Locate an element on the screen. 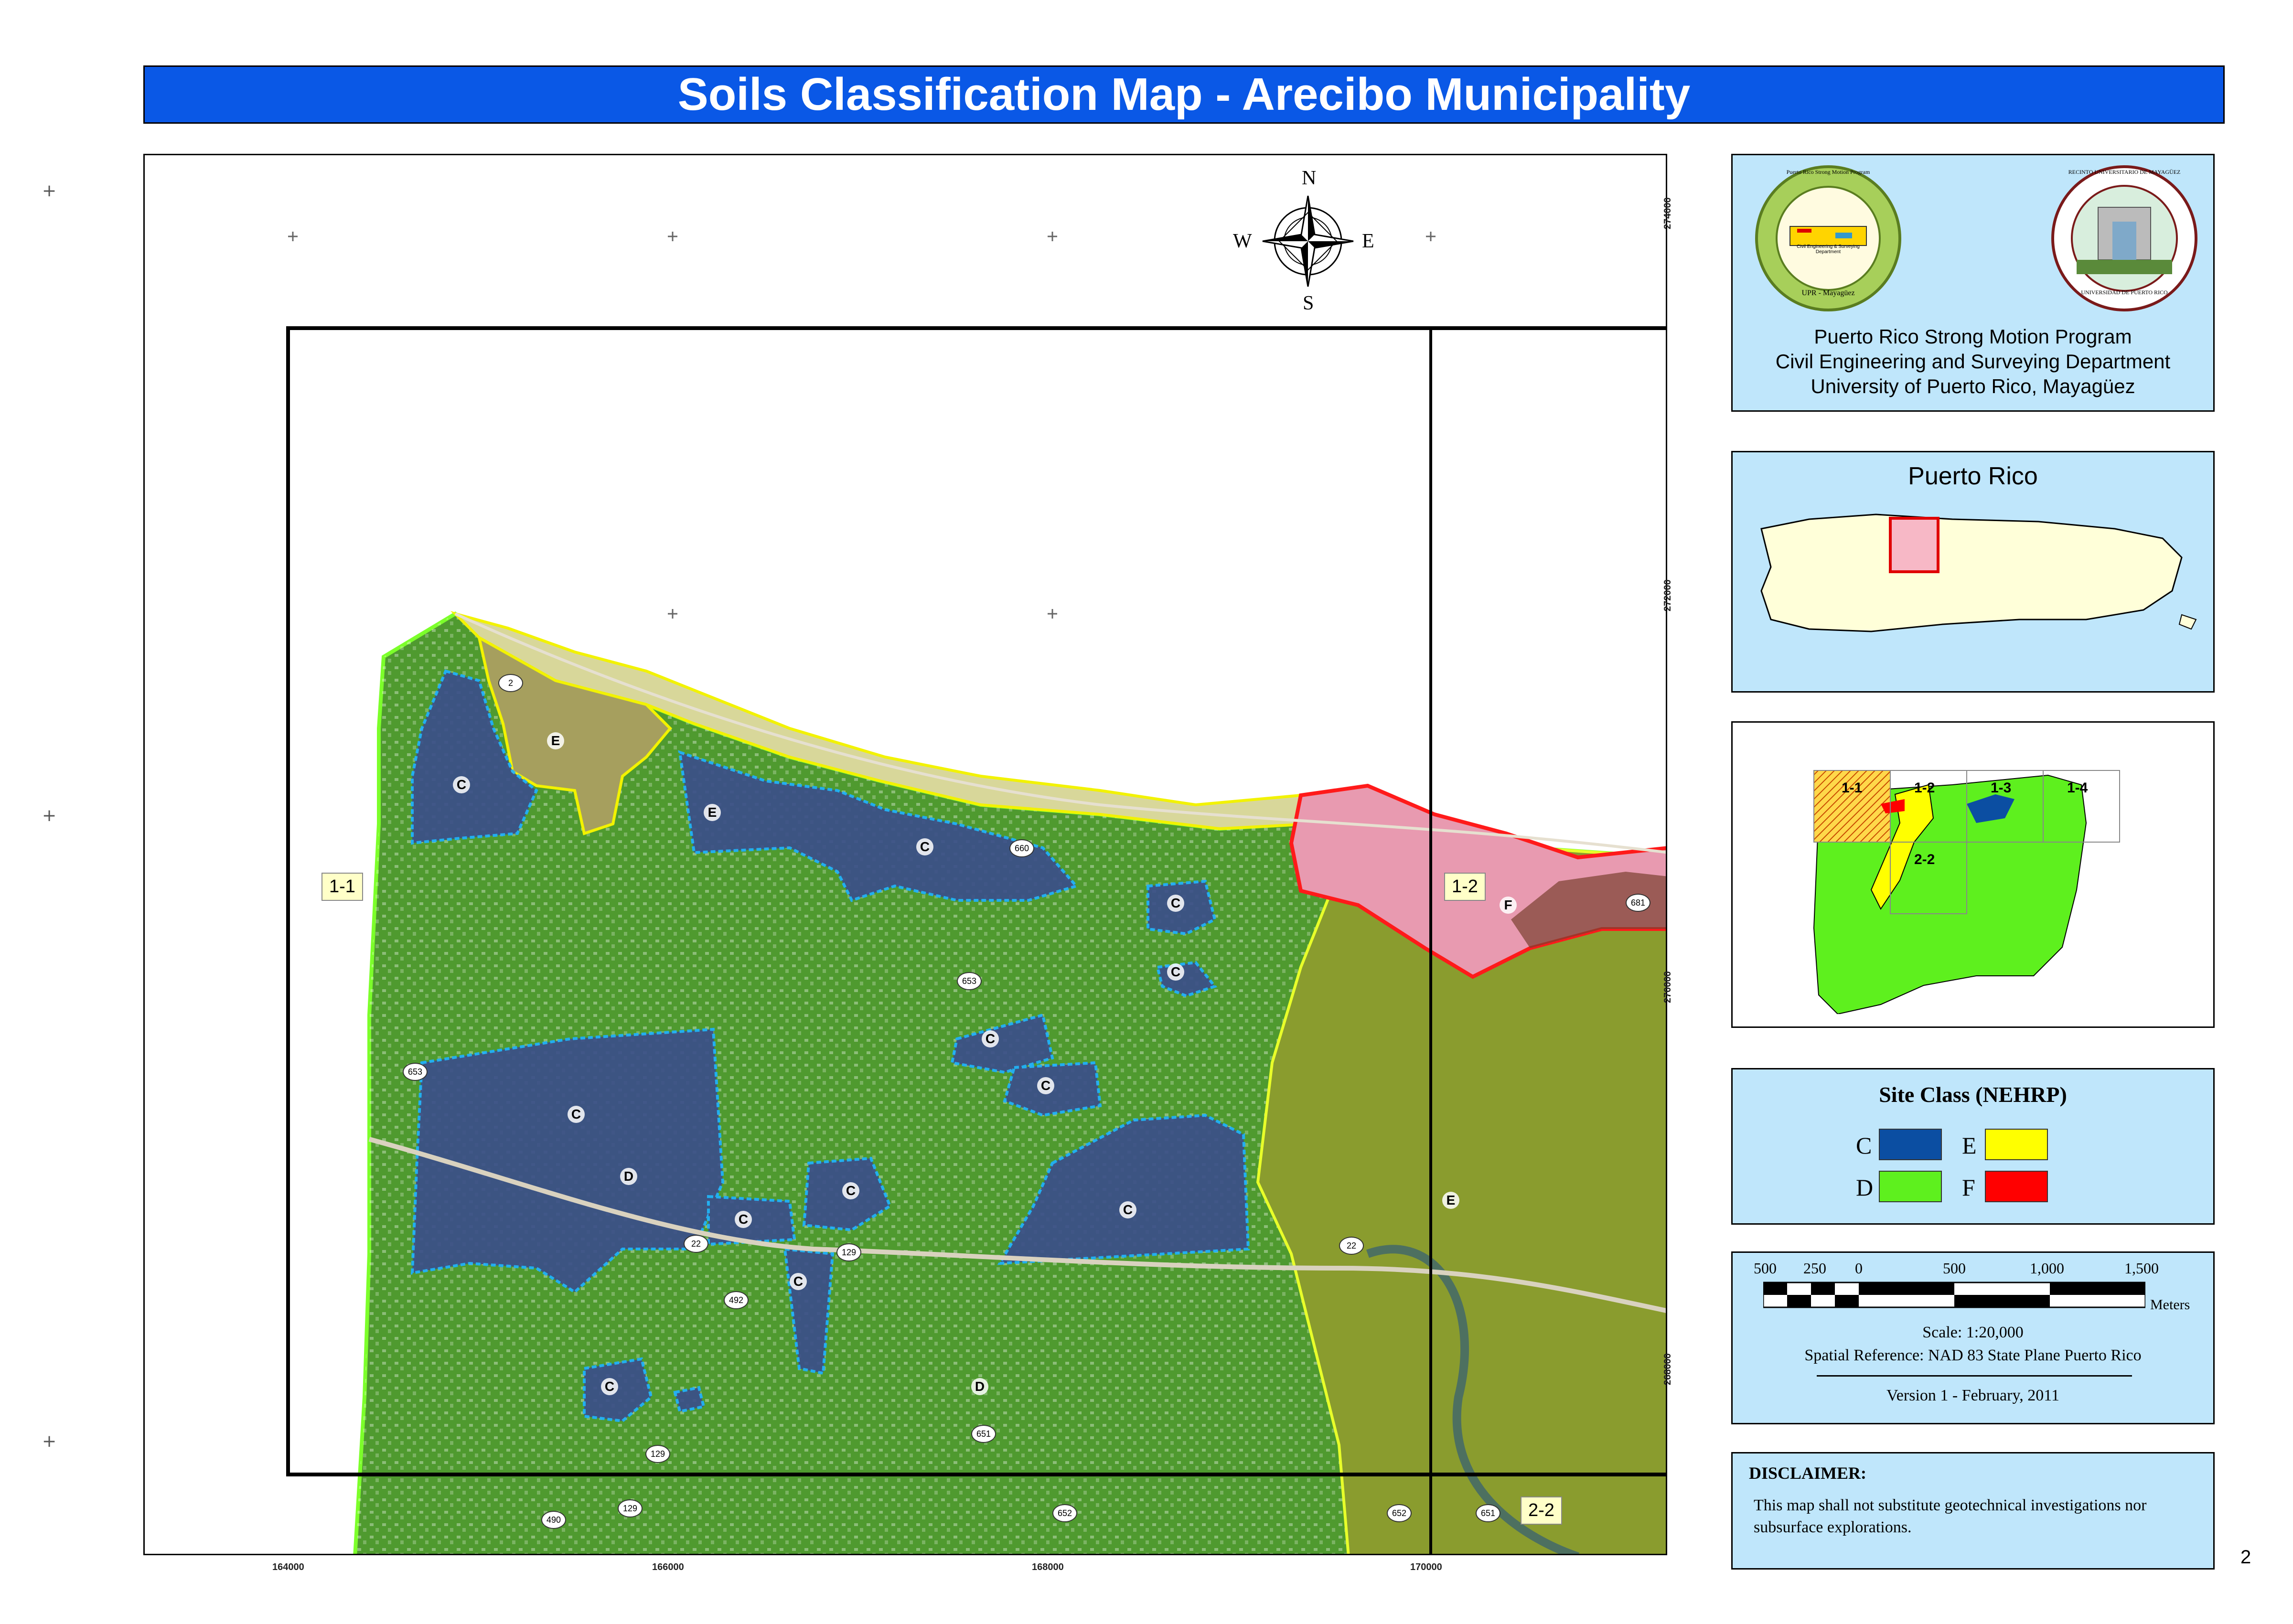 The height and width of the screenshot is (1624, 2293). legend-swatch-c is located at coordinates (1910, 1144).